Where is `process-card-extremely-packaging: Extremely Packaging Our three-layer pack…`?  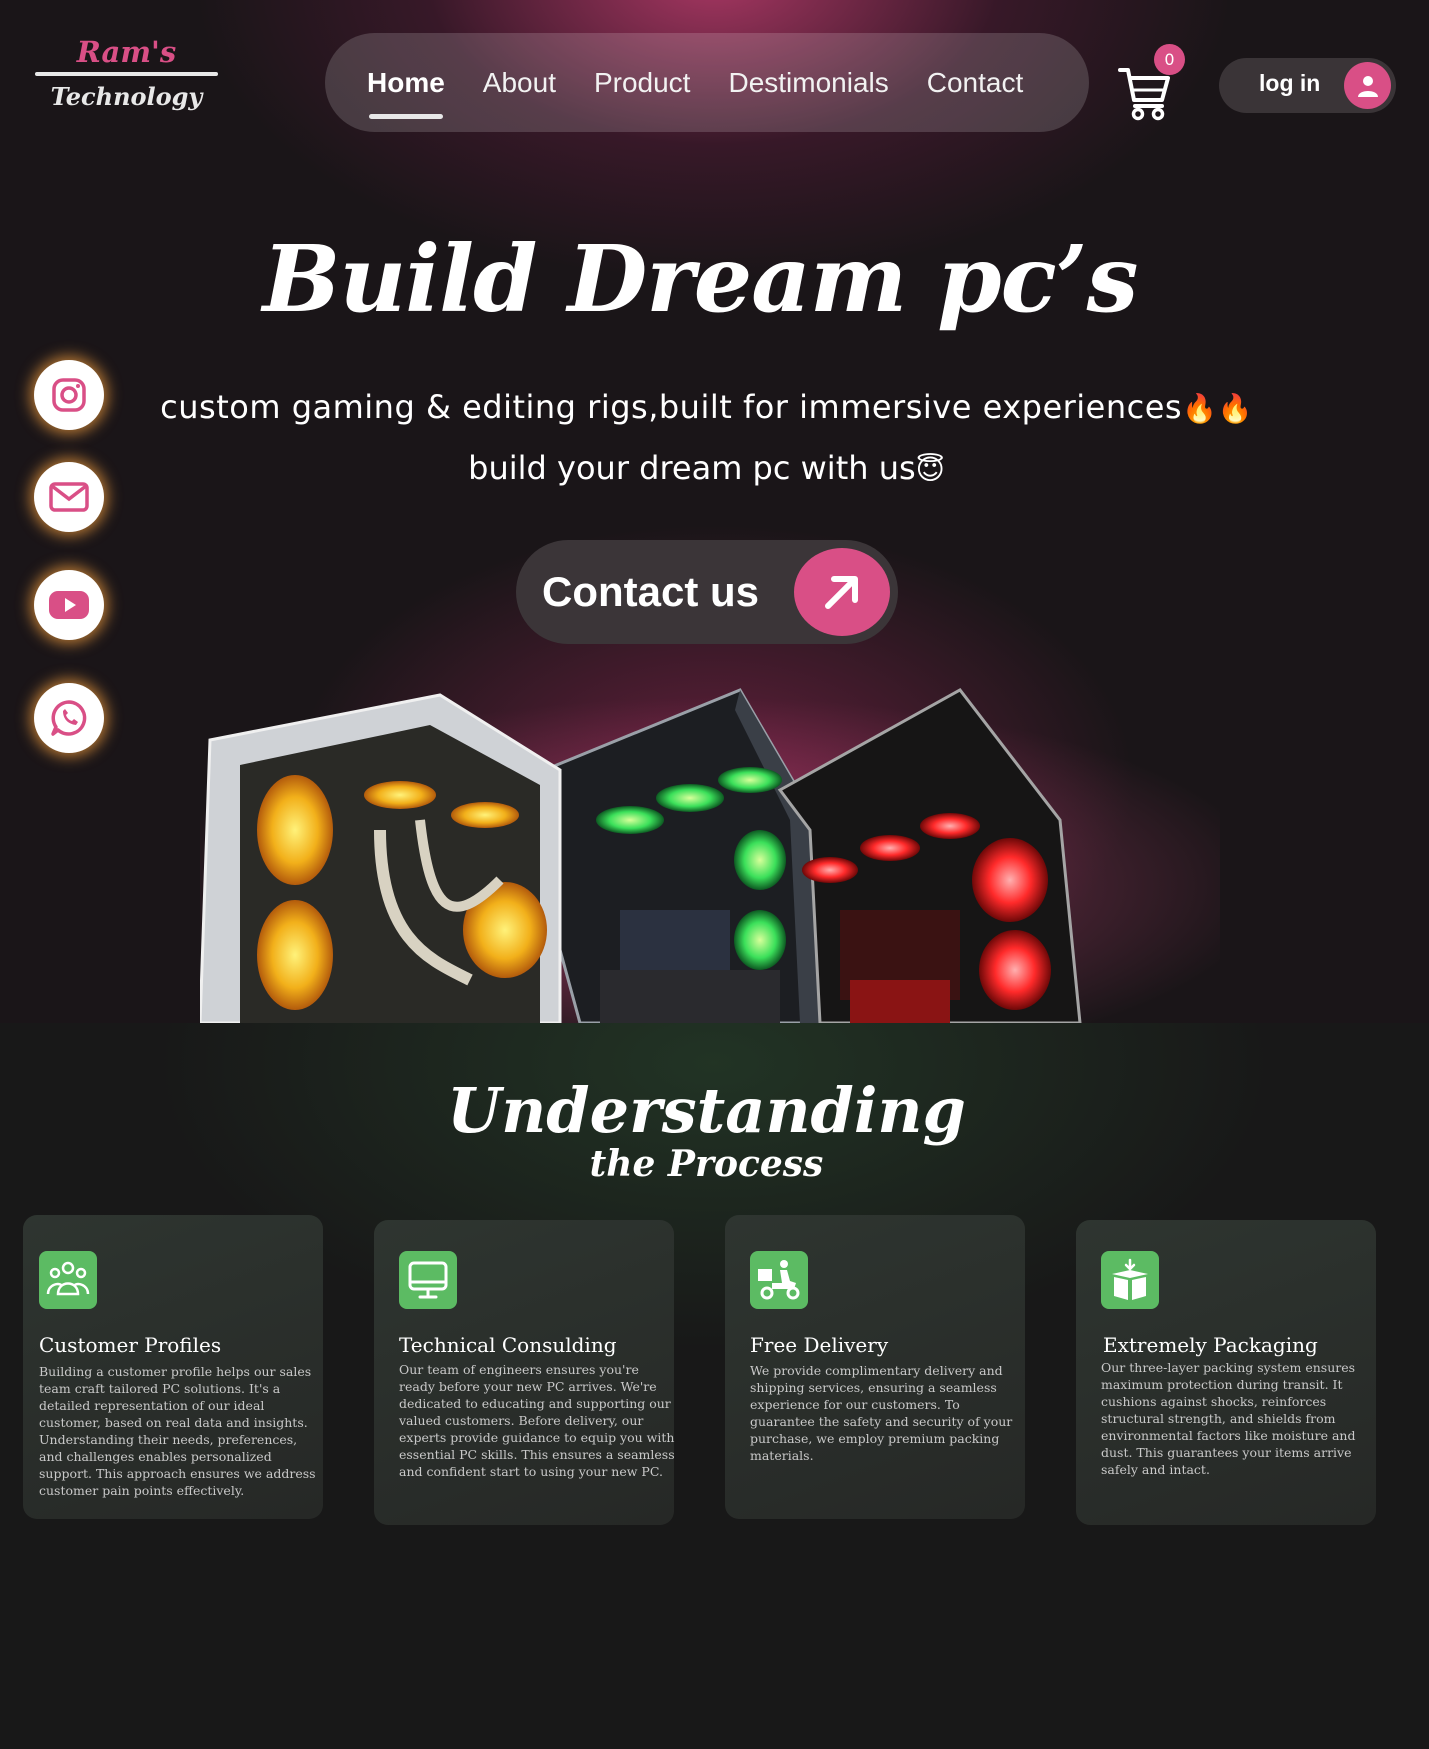 process-card-extremely-packaging: Extremely Packaging Our three-layer pack… is located at coordinates (1226, 1372).